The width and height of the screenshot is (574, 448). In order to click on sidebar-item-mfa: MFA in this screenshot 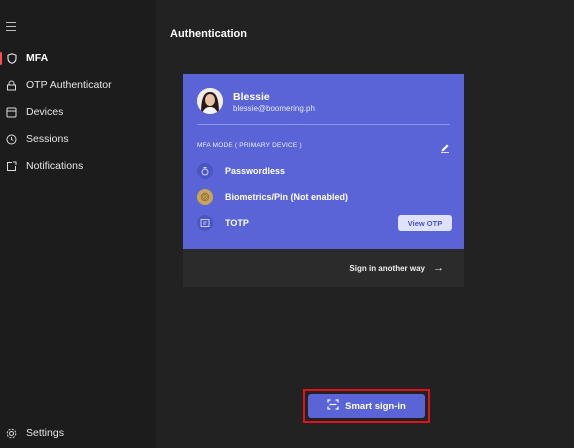, I will do `click(78, 58)`.